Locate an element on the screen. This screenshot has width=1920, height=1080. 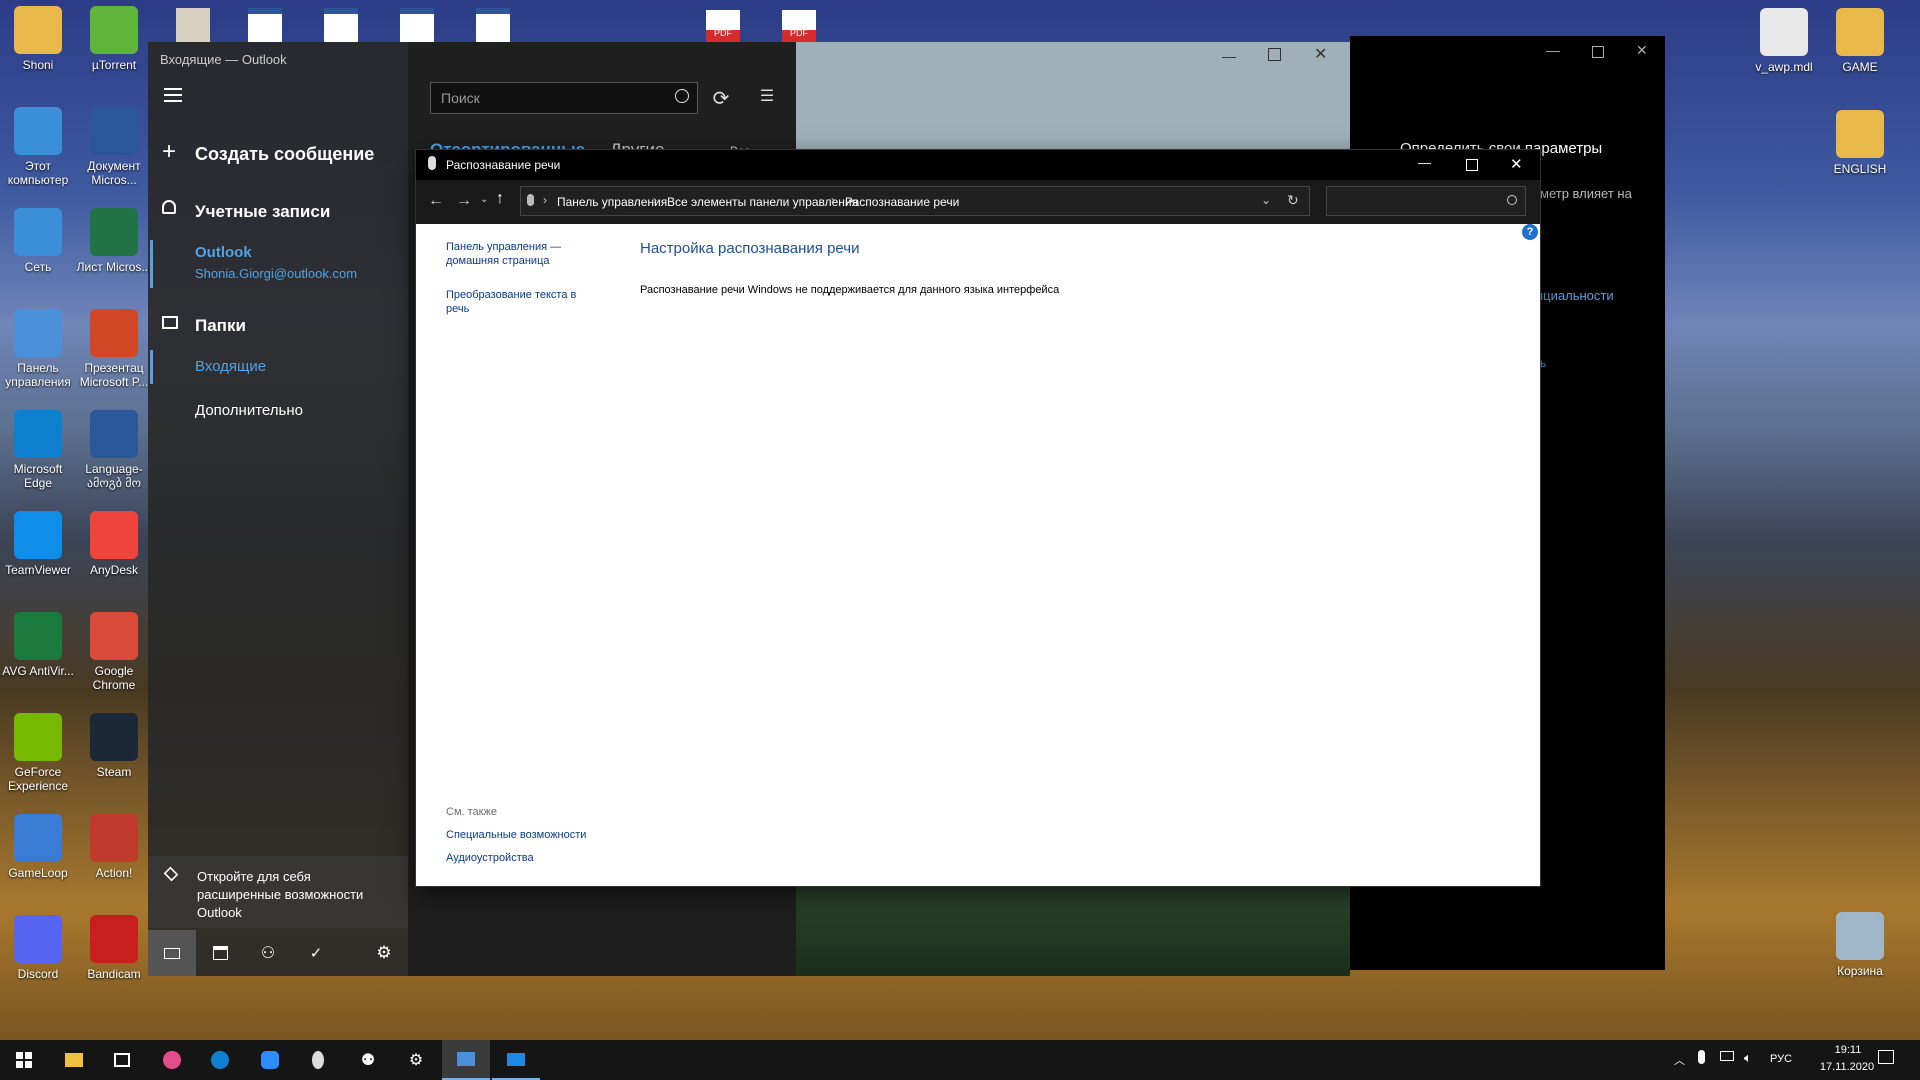
mail-app-icon is located at coordinates (516, 1060).